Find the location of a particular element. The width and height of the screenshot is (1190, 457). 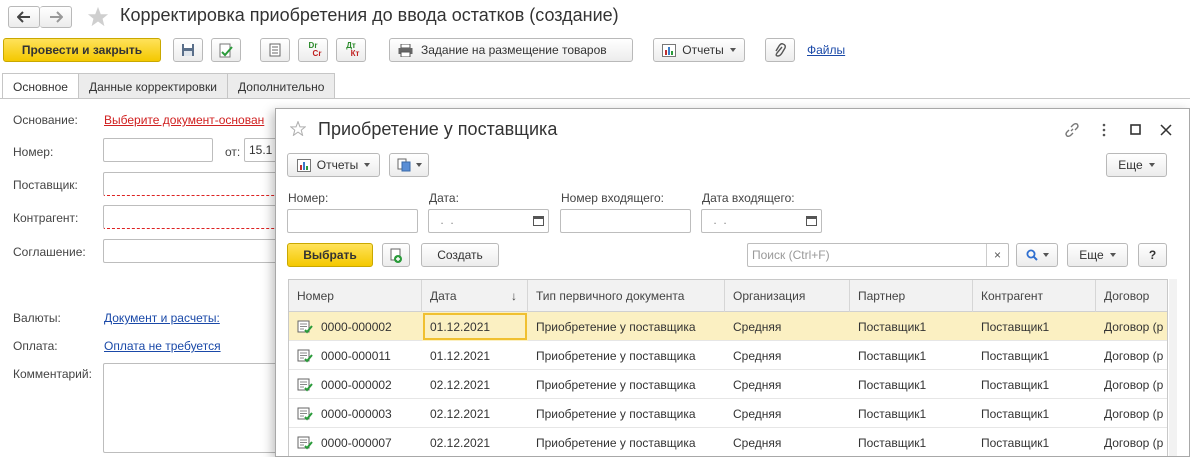

back-button is located at coordinates (24, 17).